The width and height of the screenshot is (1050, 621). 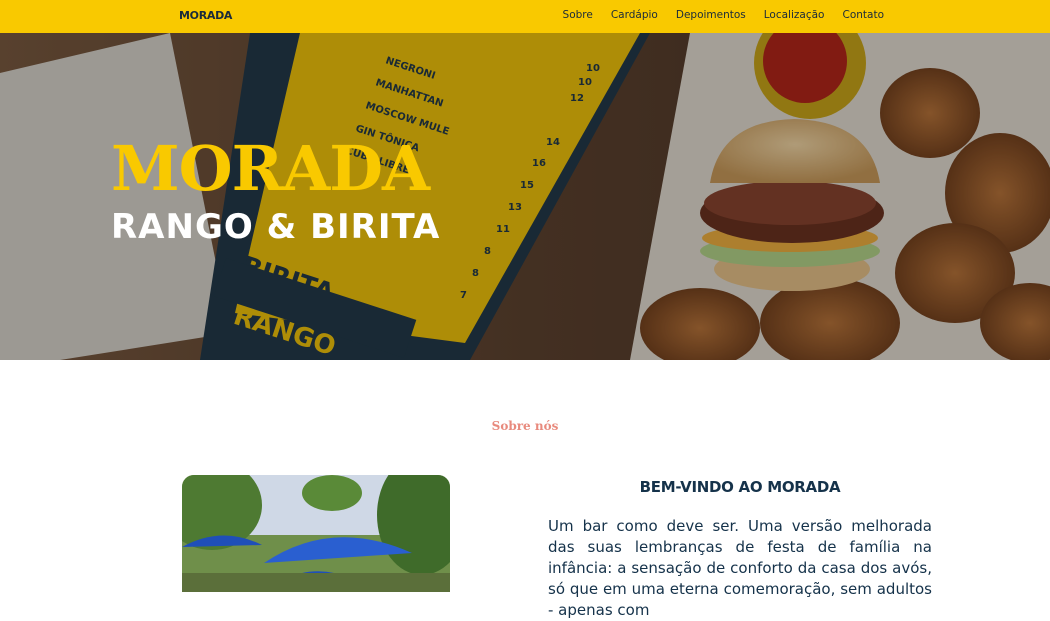 I want to click on about-photo, so click(x=316, y=533).